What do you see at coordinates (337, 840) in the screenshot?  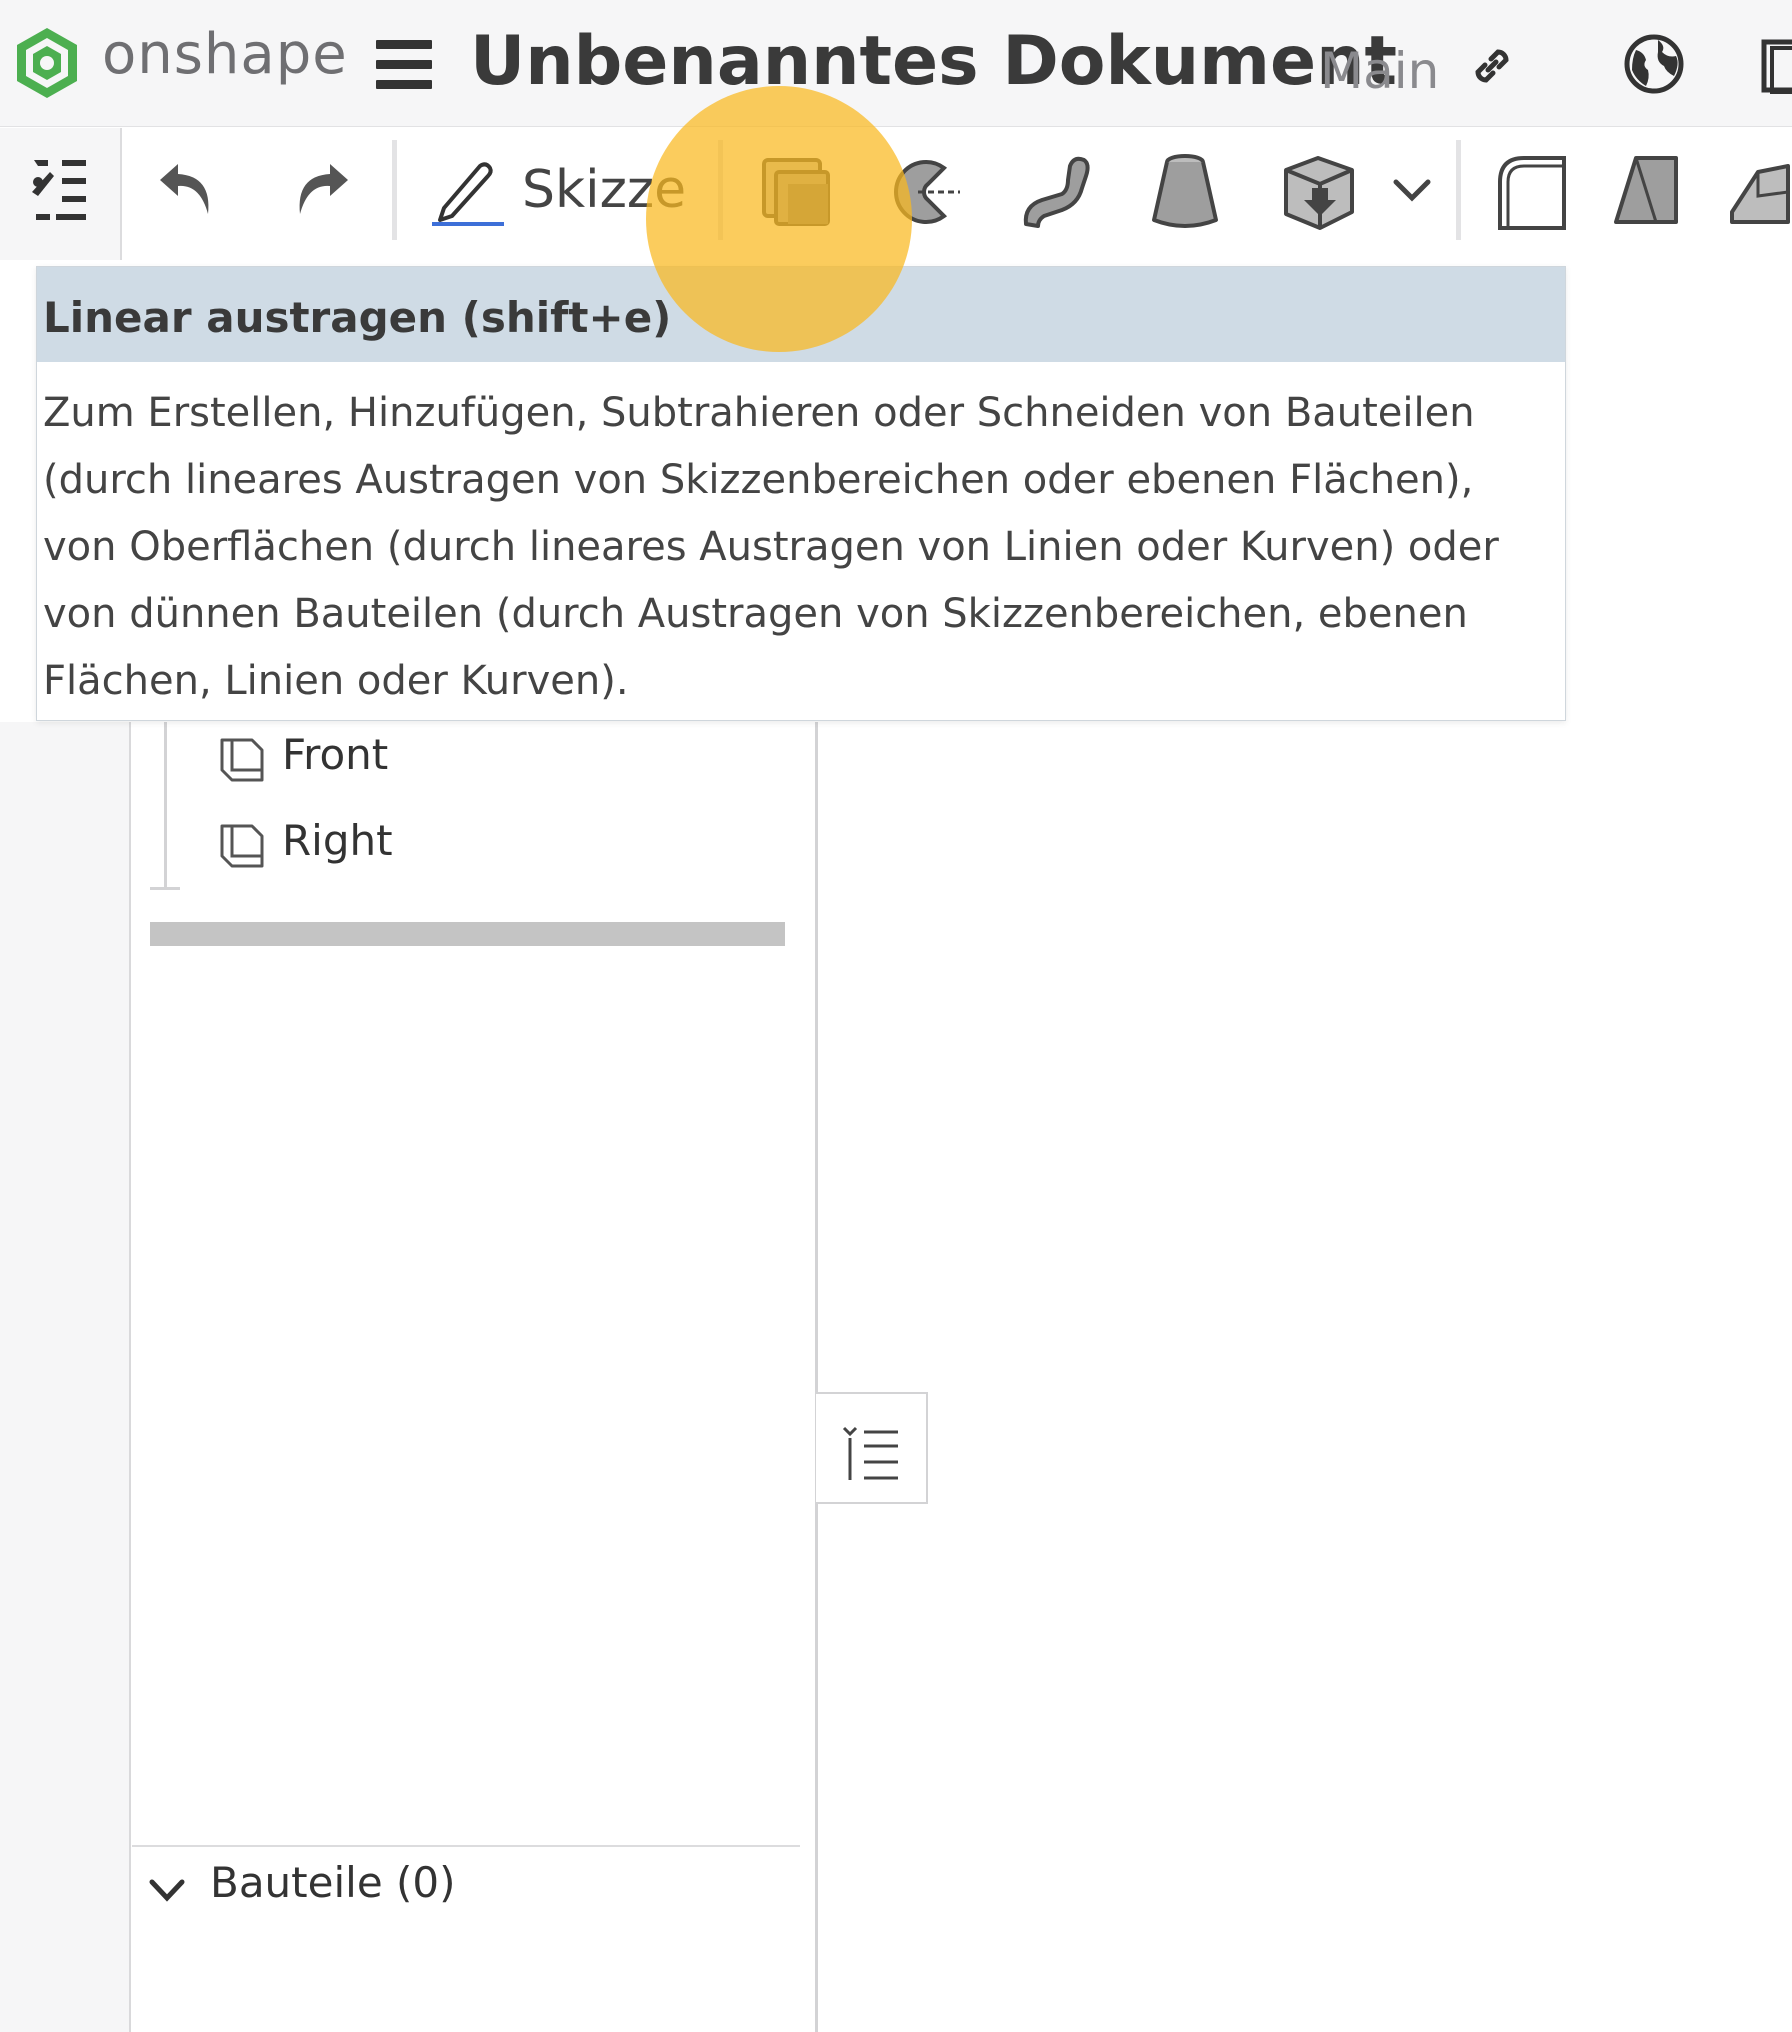 I see `tree-item-label: Right` at bounding box center [337, 840].